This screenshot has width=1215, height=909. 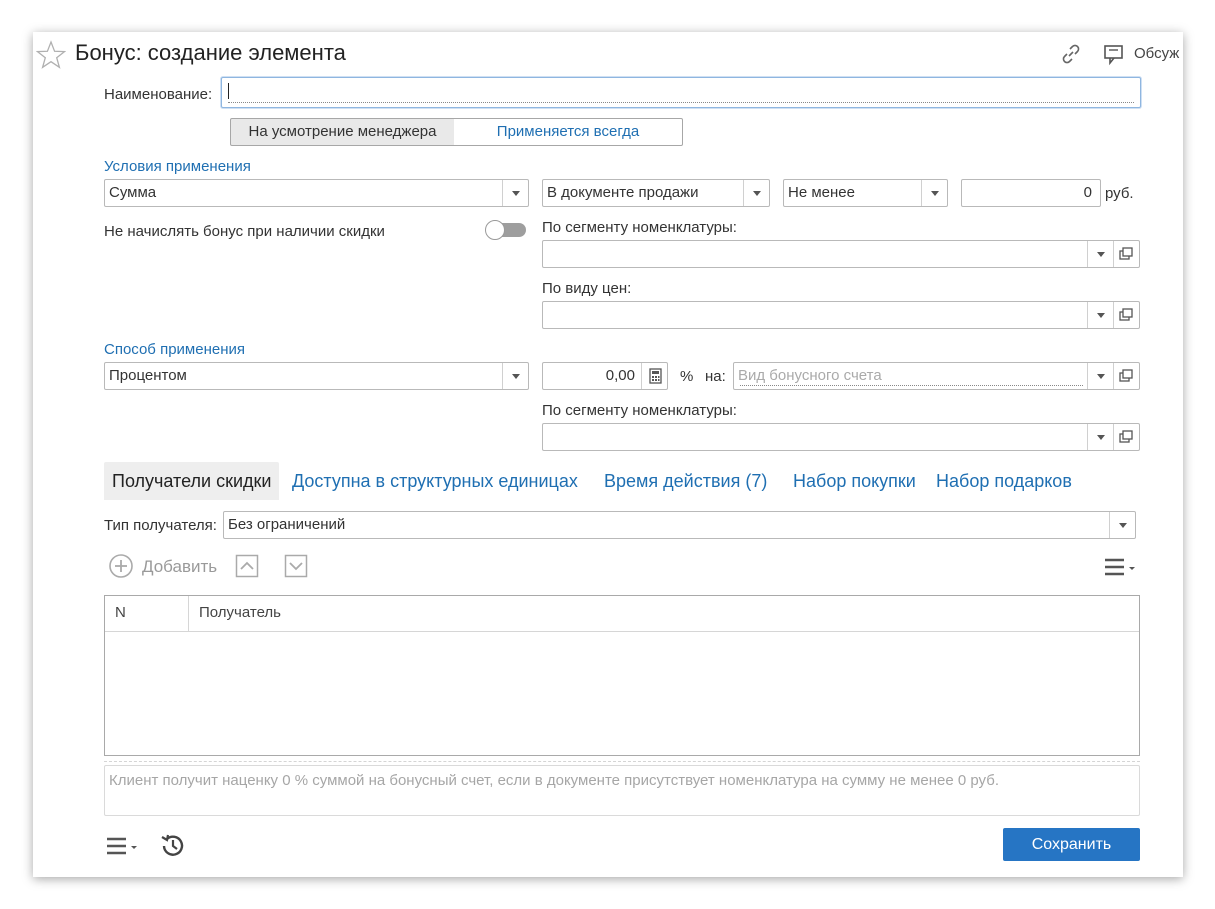 I want to click on discussion-icon, so click(x=1114, y=54).